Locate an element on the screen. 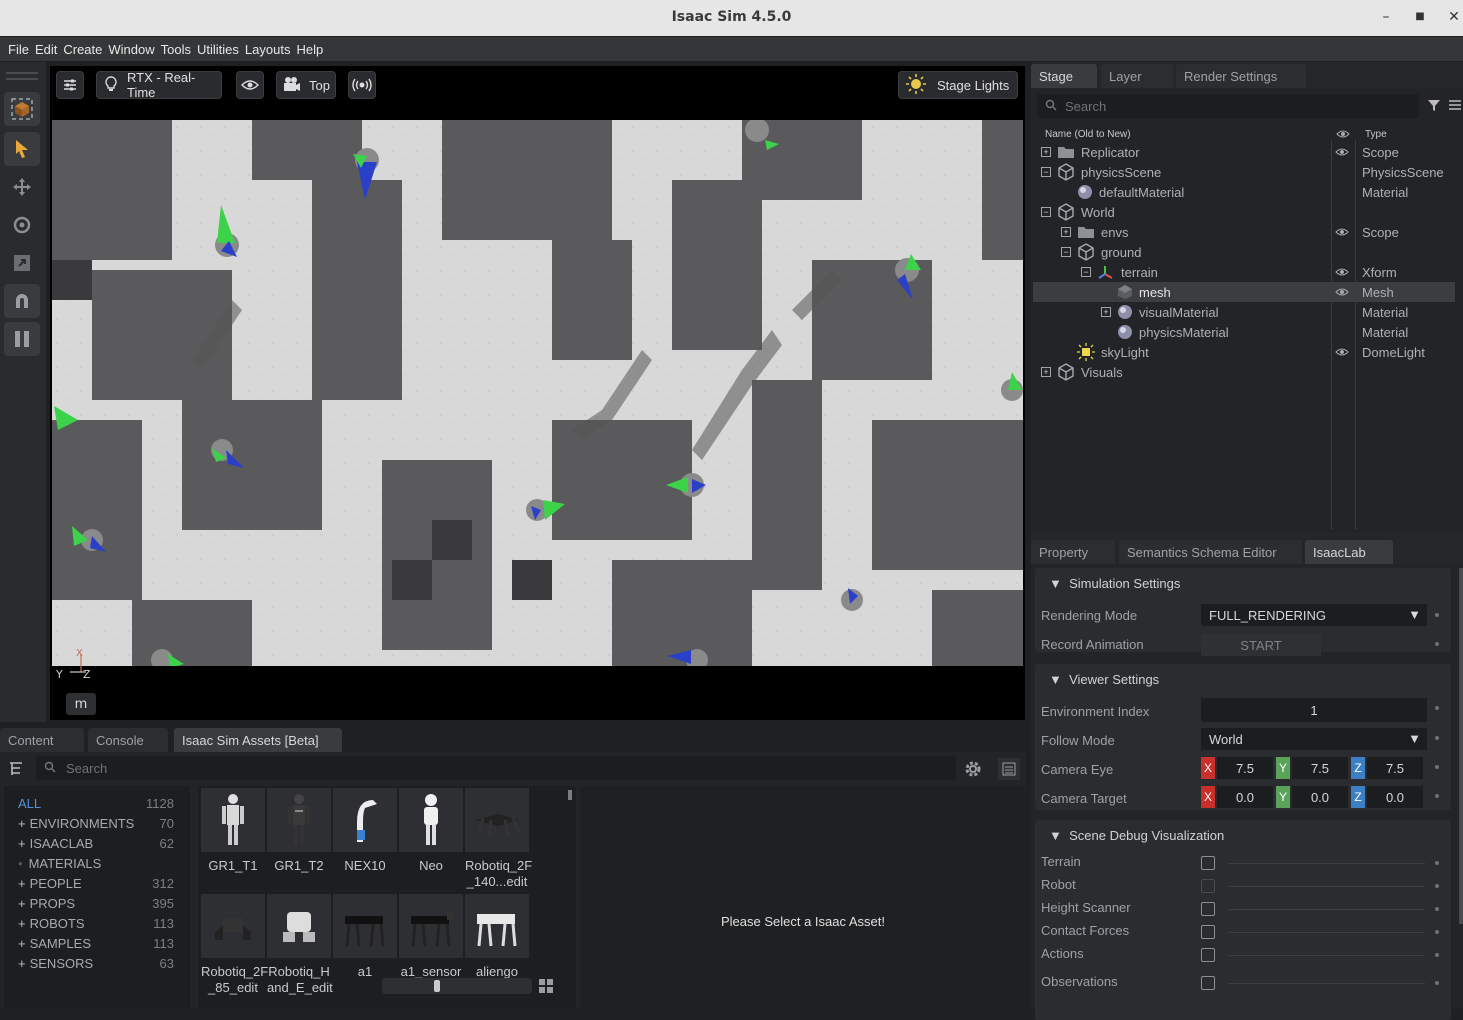  camera-button: Top is located at coordinates (306, 85).